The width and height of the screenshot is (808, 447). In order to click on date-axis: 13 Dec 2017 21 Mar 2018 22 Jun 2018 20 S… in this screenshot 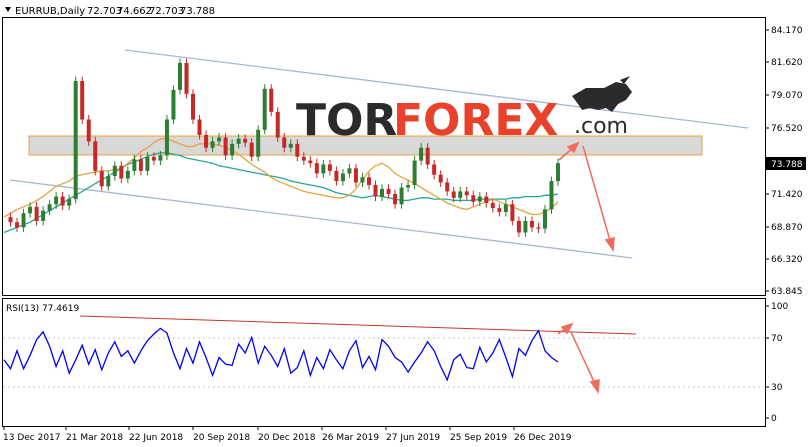, I will do `click(287, 434)`.